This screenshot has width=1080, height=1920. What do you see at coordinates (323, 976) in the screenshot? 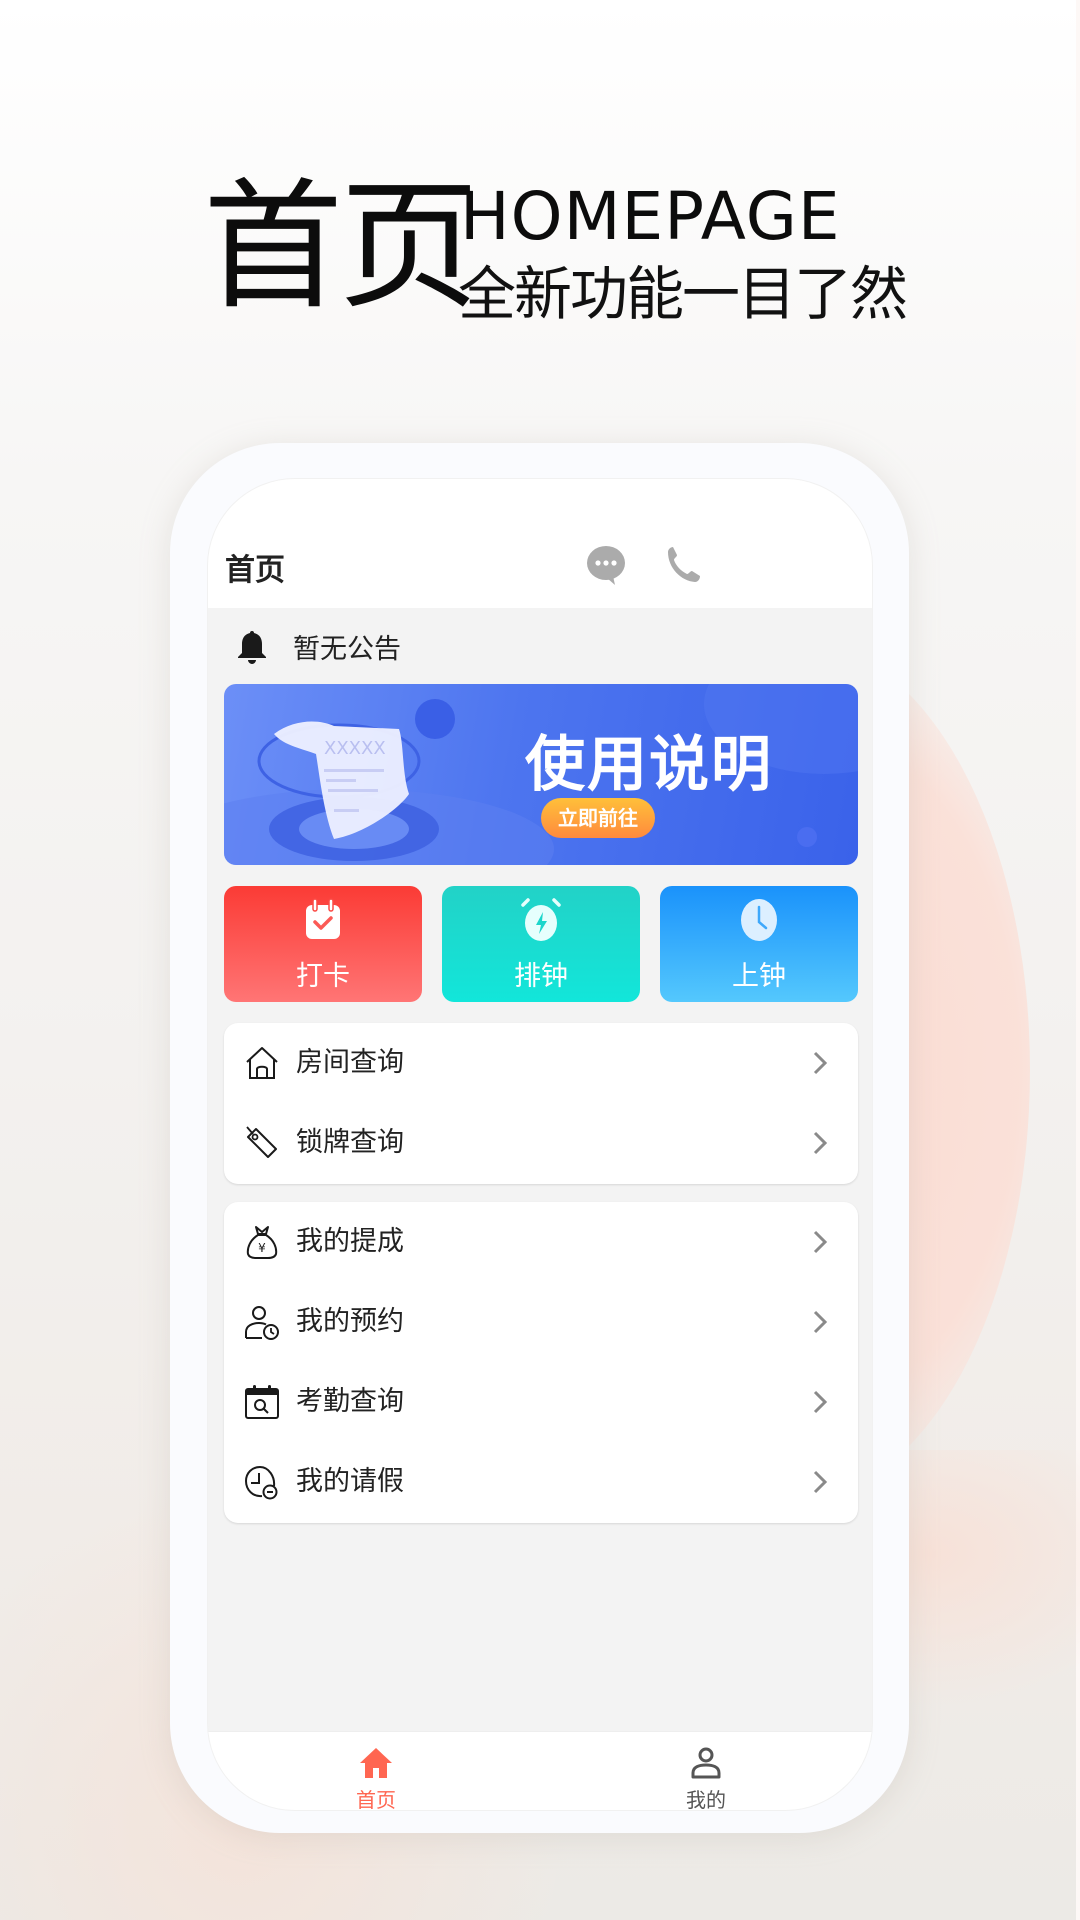
I see `quick-action-label: 打卡` at bounding box center [323, 976].